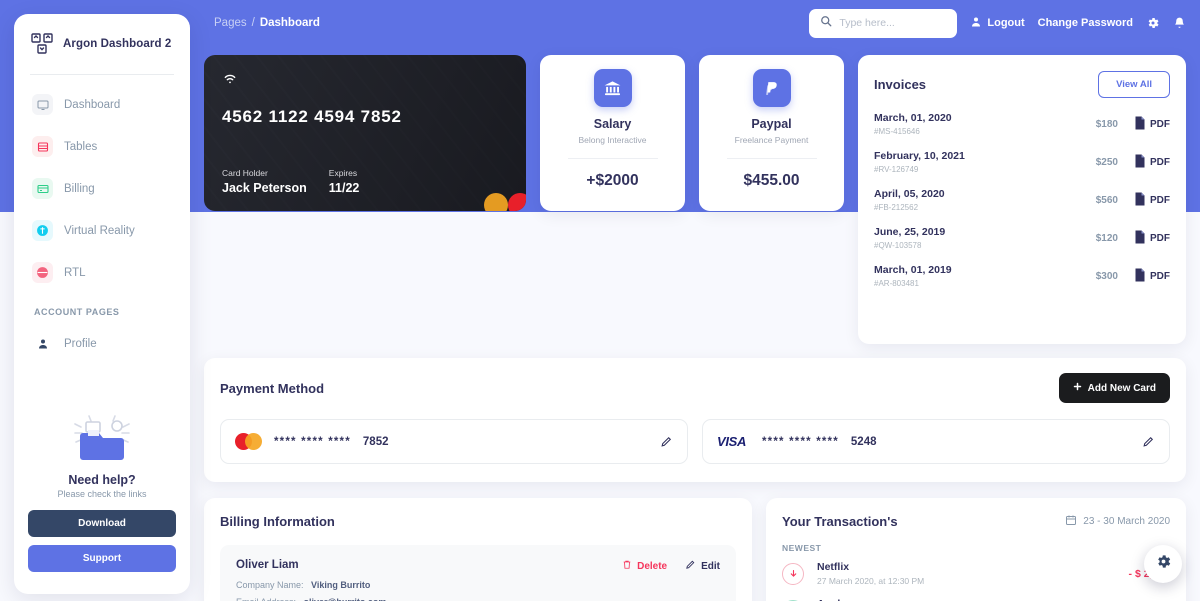  I want to click on sidebar-item-label: Profile, so click(80, 343).